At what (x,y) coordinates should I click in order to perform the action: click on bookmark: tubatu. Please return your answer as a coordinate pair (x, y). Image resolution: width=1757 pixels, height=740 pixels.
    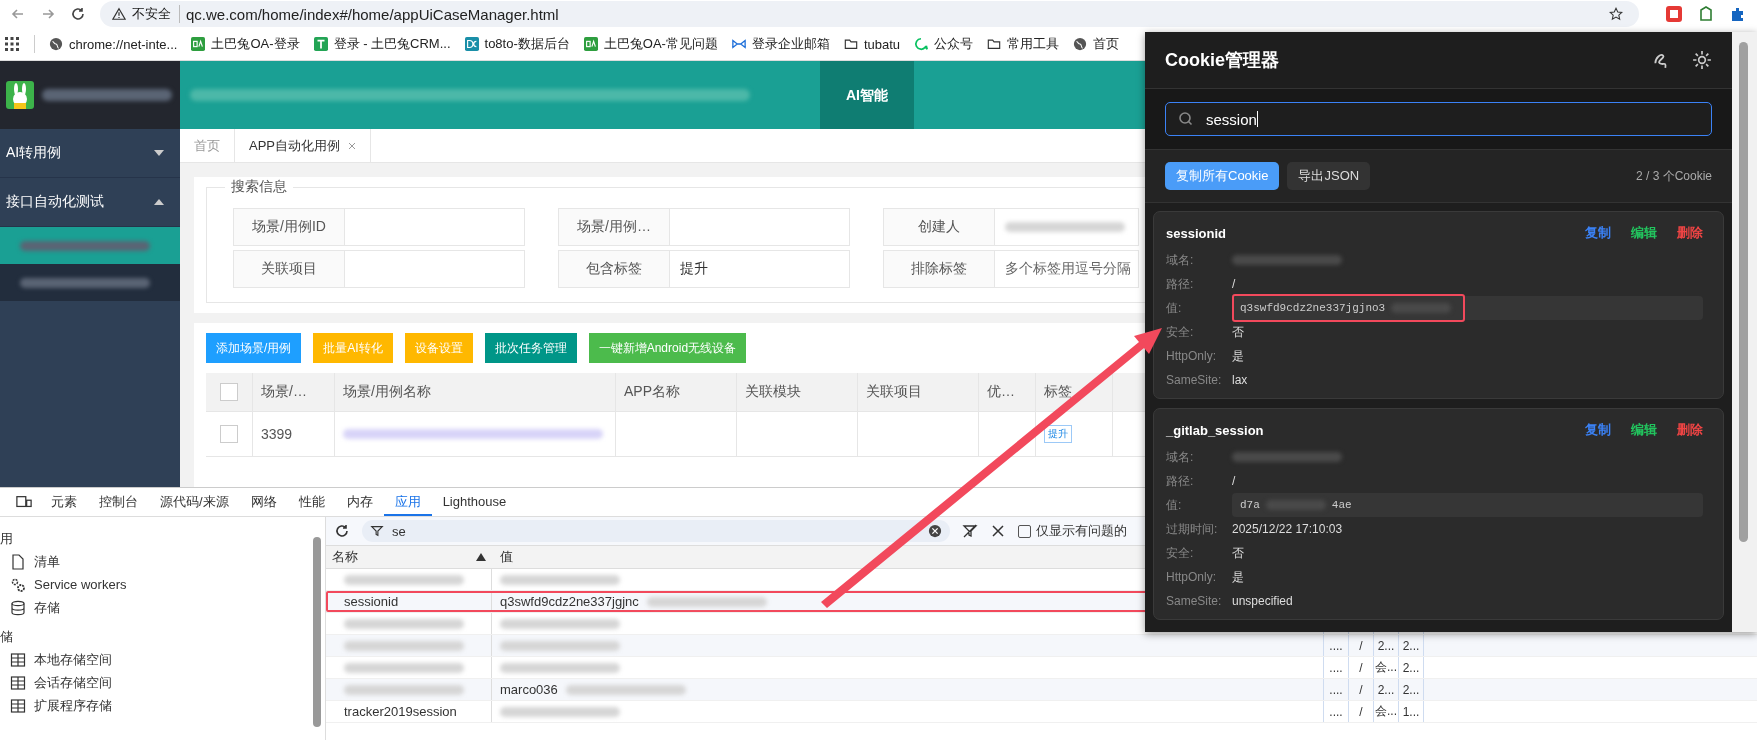
    Looking at the image, I should click on (872, 44).